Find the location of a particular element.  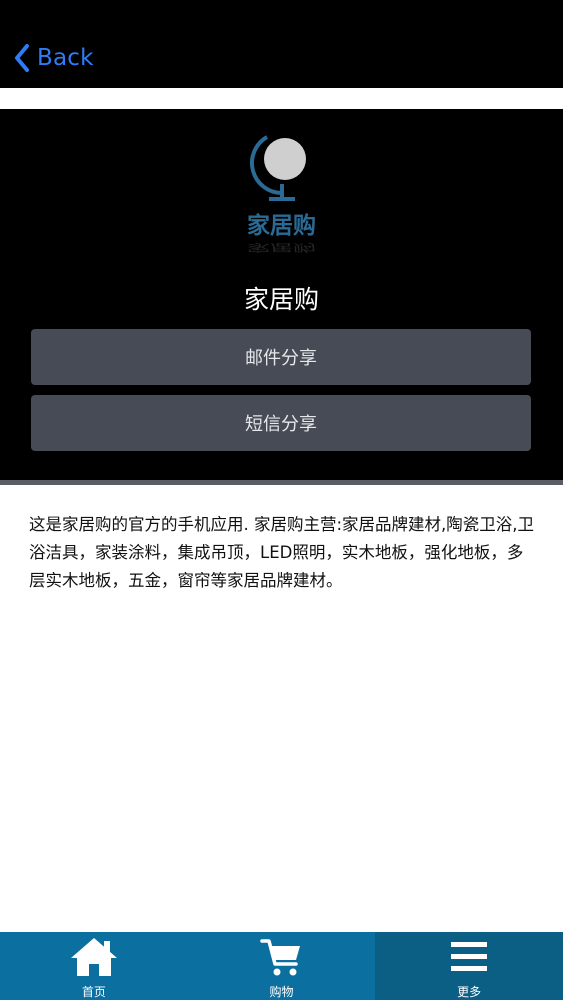

tab-home: 首页 is located at coordinates (94, 966).